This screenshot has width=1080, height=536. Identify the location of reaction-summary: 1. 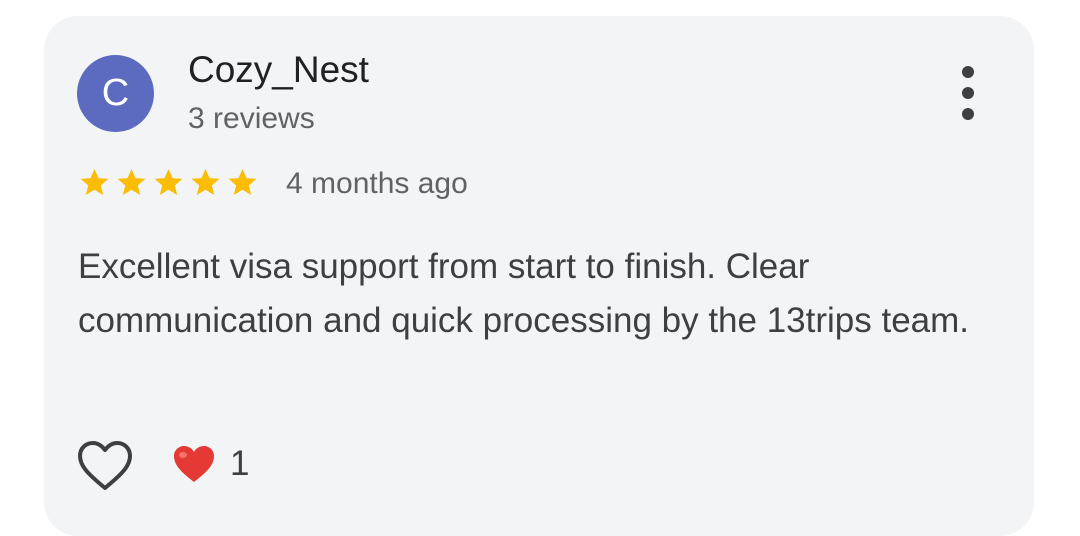
(210, 464).